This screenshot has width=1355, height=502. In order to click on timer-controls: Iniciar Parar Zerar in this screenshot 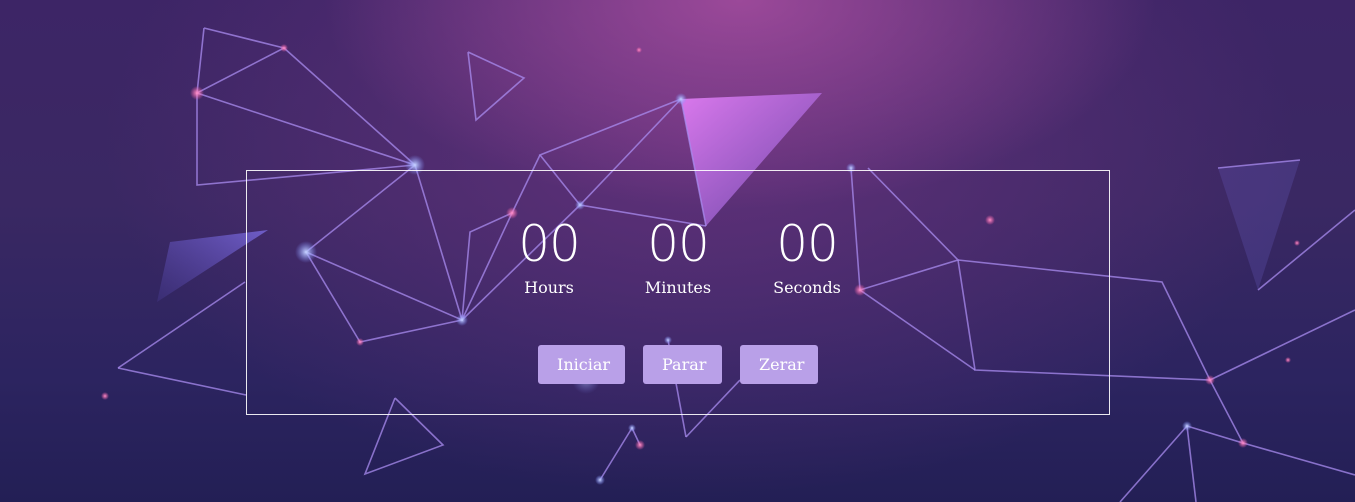, I will do `click(678, 364)`.